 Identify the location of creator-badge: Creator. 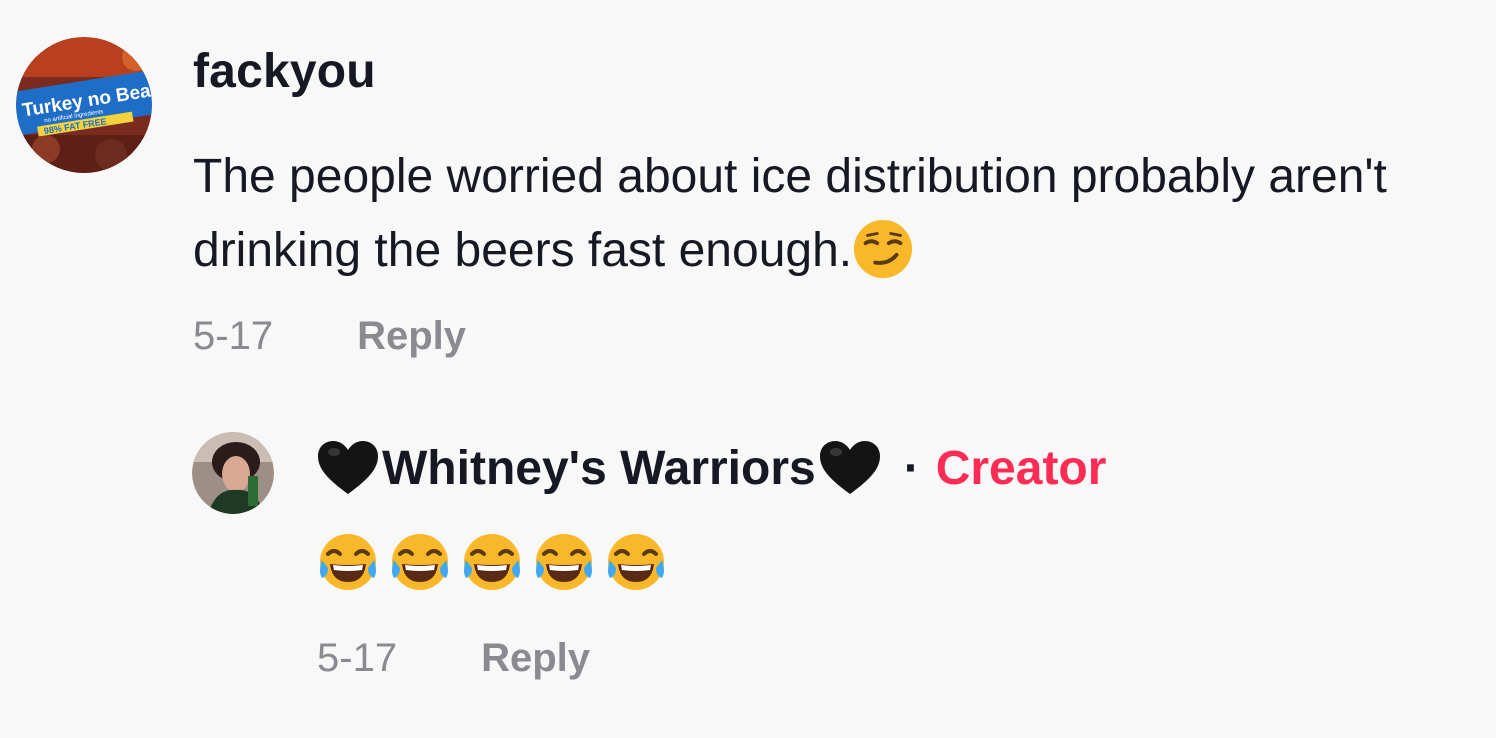
(1021, 468).